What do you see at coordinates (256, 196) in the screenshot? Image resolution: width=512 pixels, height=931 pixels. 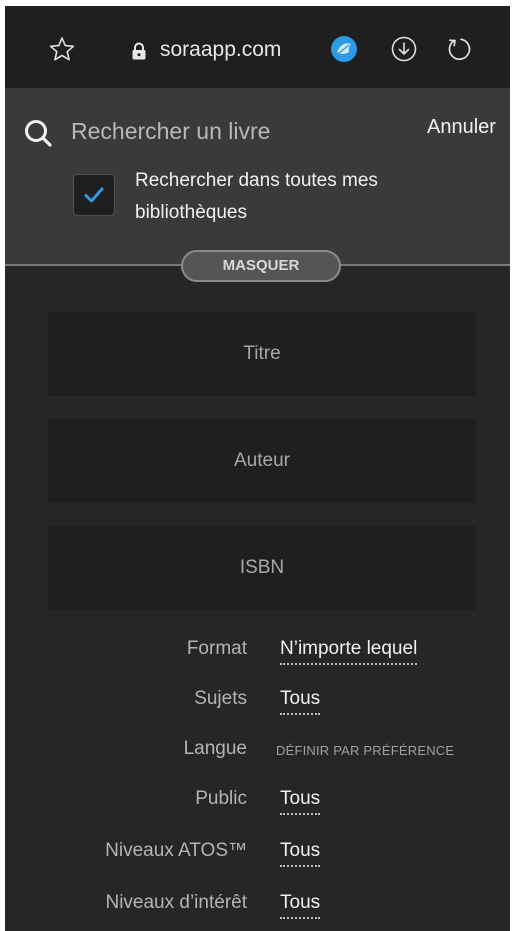 I see `all-libraries-label: Rechercher dans toutes mes bibliothèques` at bounding box center [256, 196].